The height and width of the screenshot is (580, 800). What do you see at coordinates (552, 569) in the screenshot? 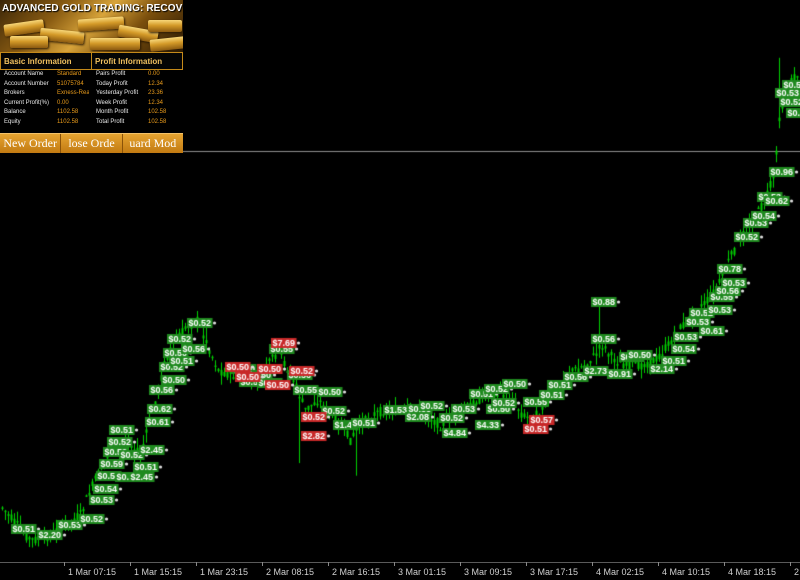
I see `time-tick: 3 Mar 17:15` at bounding box center [552, 569].